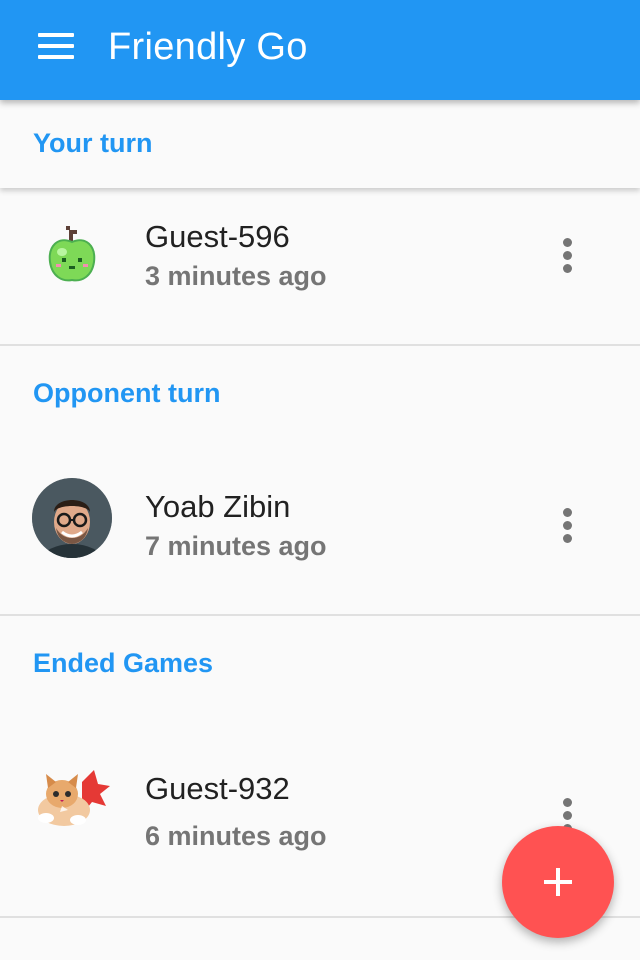 Image resolution: width=640 pixels, height=960 pixels. Describe the element at coordinates (236, 276) in the screenshot. I see `game-time: 3 minutes ago` at that location.